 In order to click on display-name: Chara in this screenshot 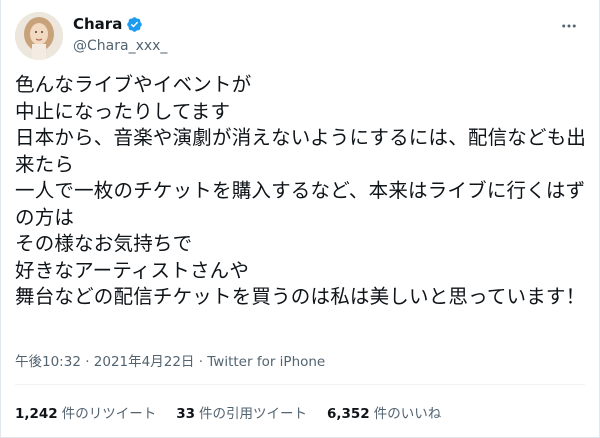, I will do `click(97, 24)`.